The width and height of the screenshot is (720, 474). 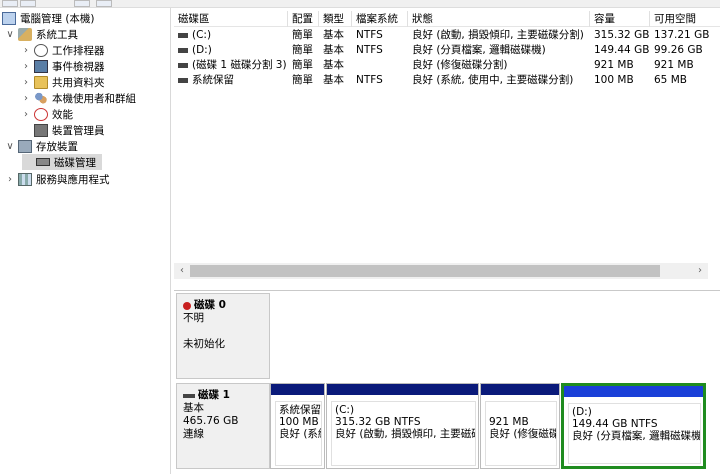 I want to click on tree-item-label: 系統工具, so click(x=57, y=34).